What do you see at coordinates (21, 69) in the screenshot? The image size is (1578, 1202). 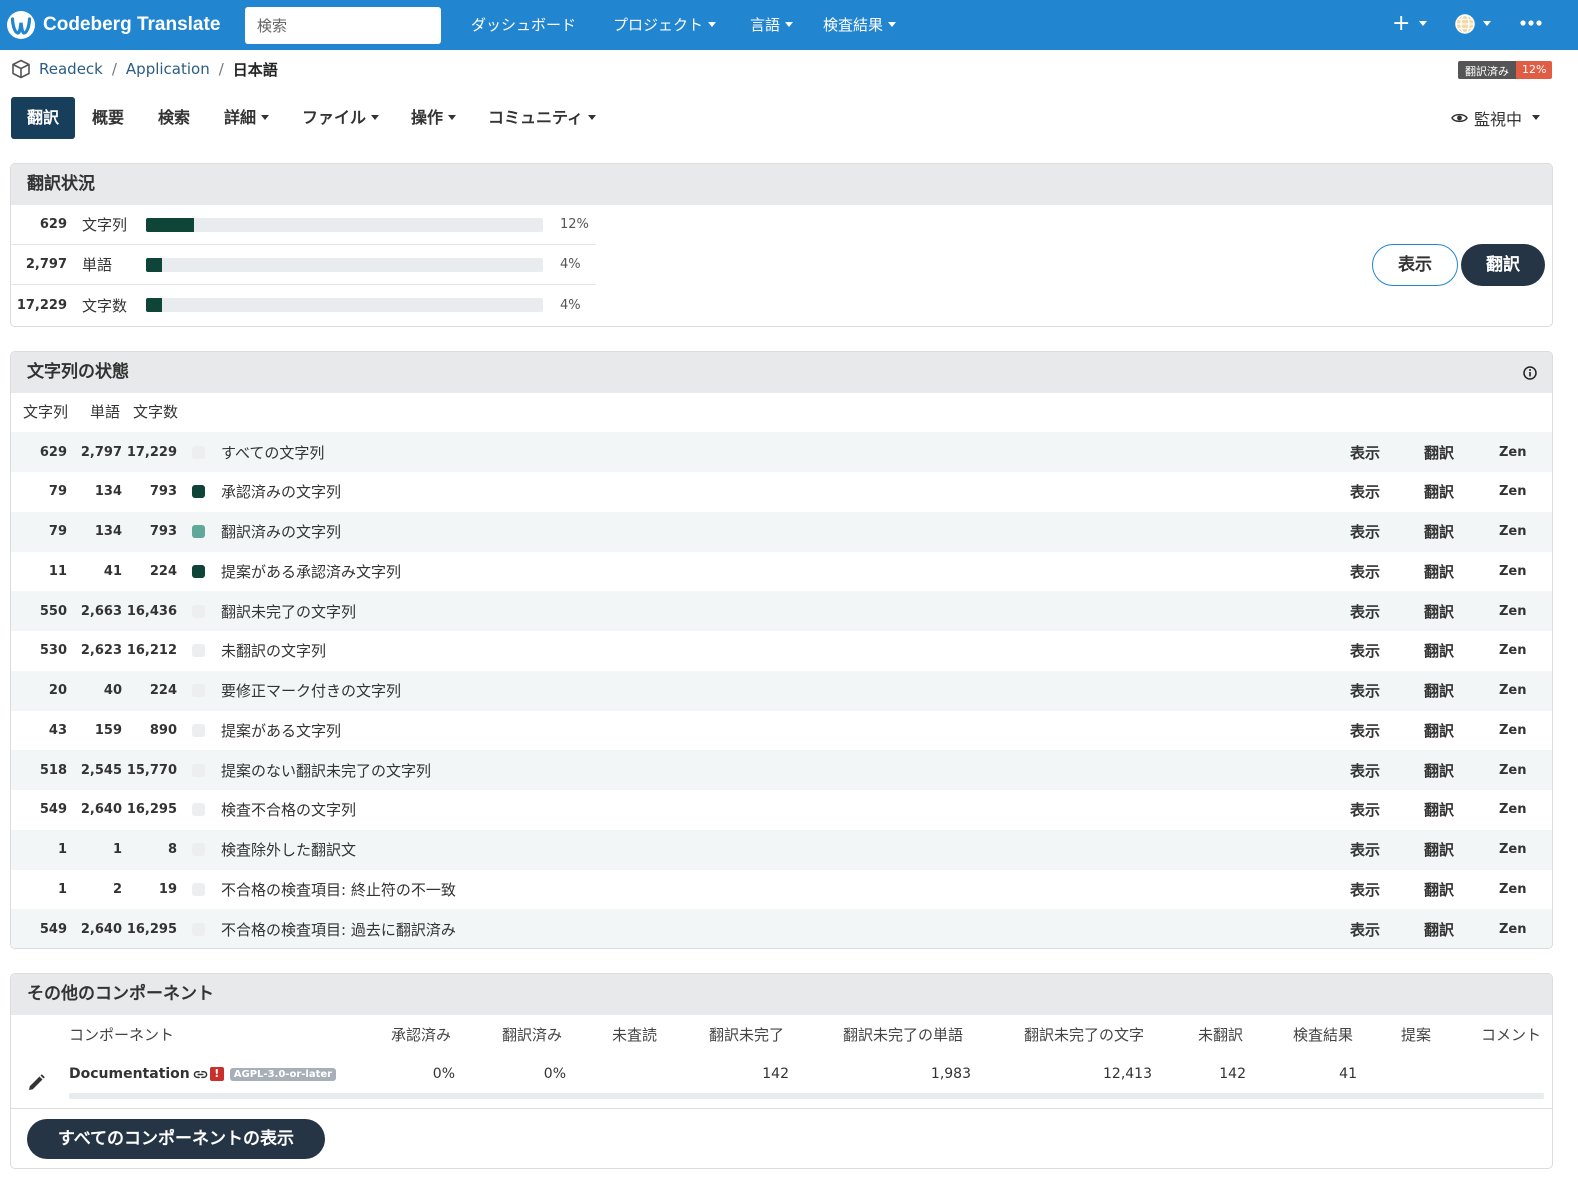 I see `project-cube-icon` at bounding box center [21, 69].